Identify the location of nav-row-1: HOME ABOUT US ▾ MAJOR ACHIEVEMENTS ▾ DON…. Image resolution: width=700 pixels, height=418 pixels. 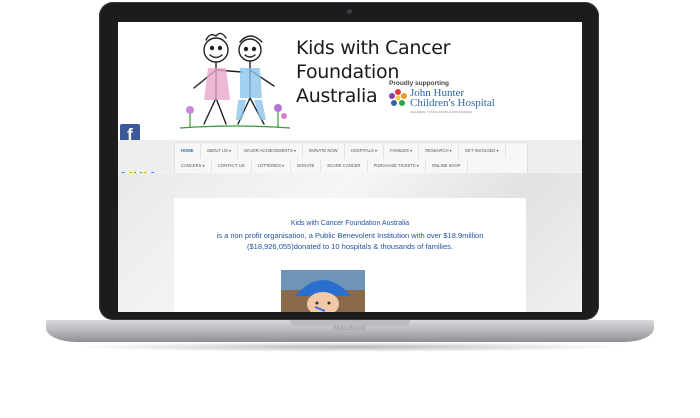
(340, 151).